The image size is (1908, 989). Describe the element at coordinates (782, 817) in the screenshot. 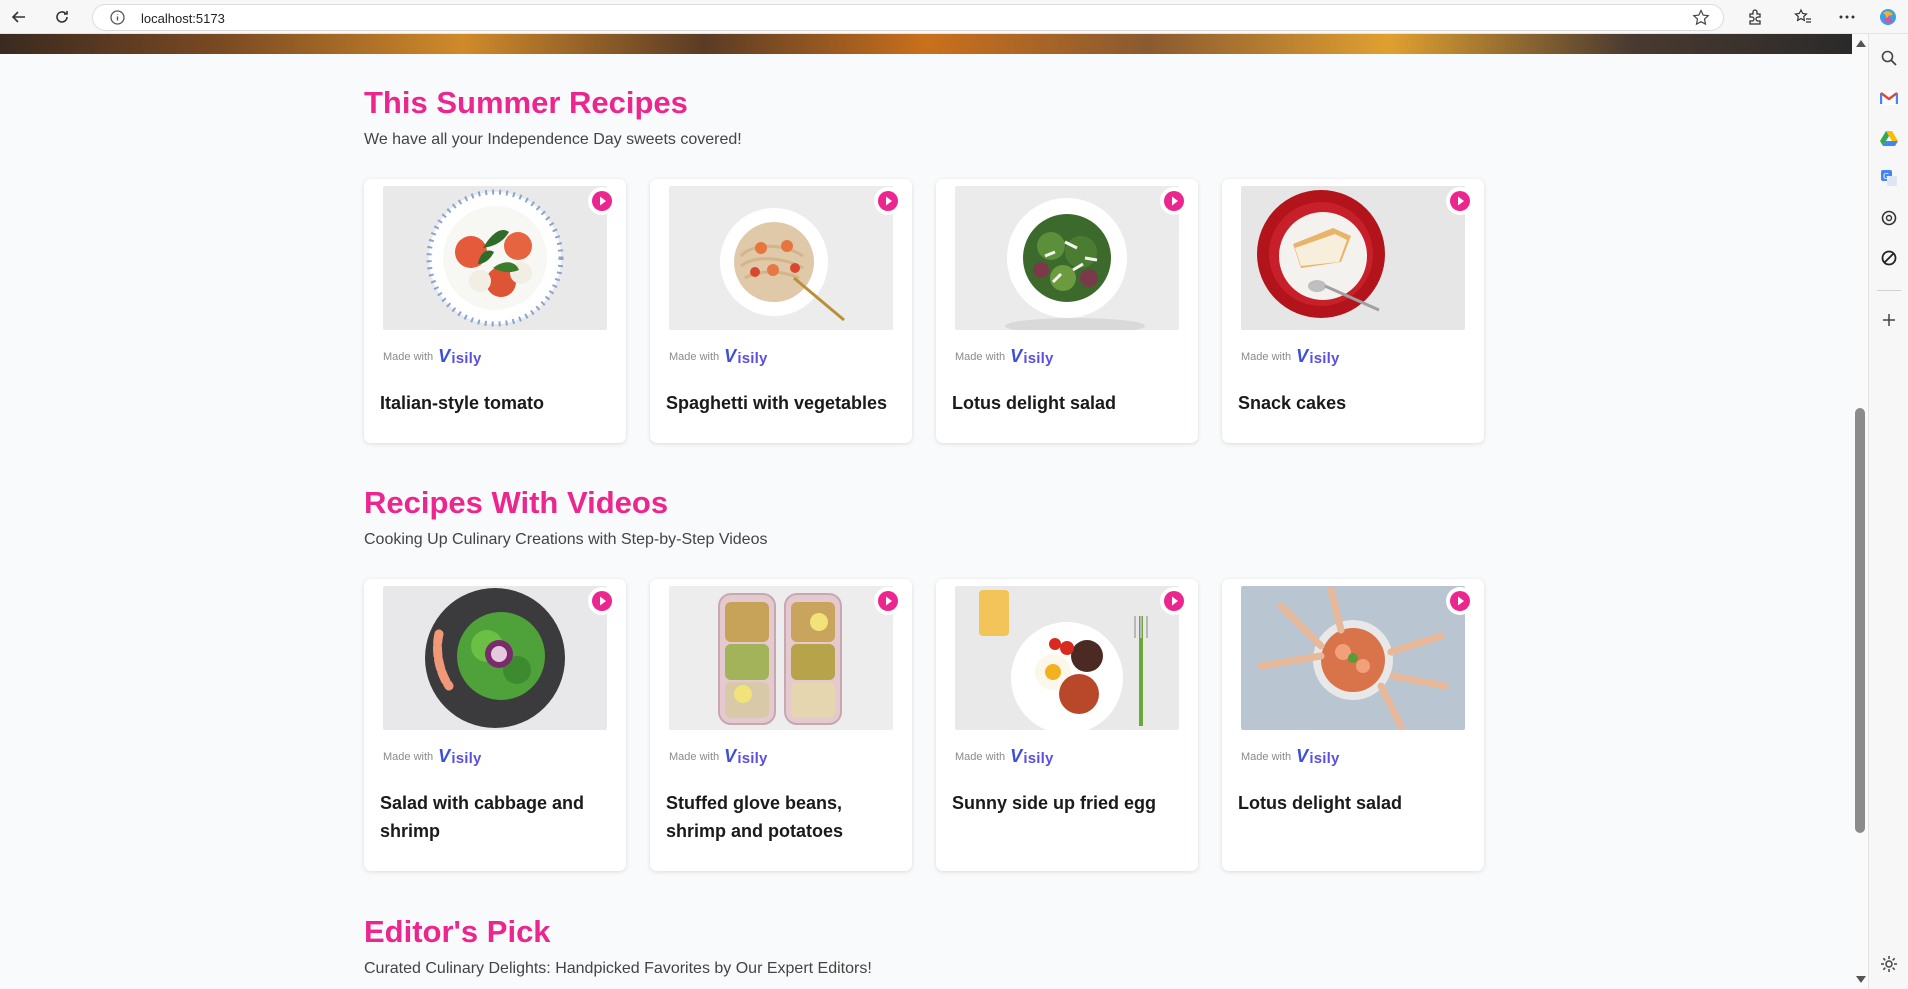

I see `recipe-name: Stuffed glove beans, shrimp and potatoes` at that location.